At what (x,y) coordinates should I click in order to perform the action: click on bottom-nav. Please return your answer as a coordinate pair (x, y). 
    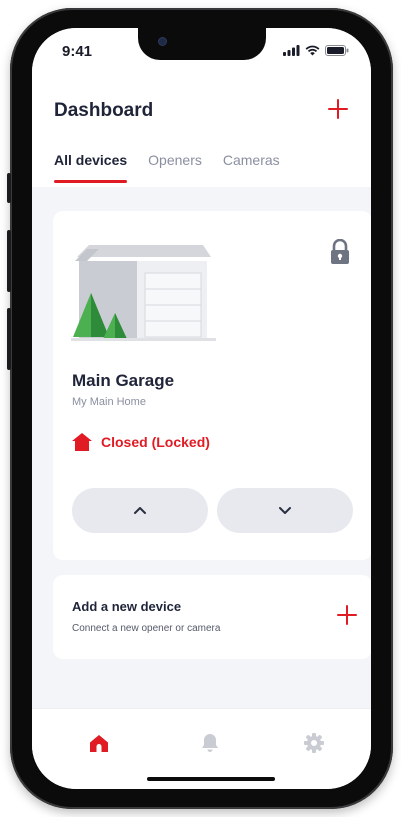
    Looking at the image, I should click on (201, 748).